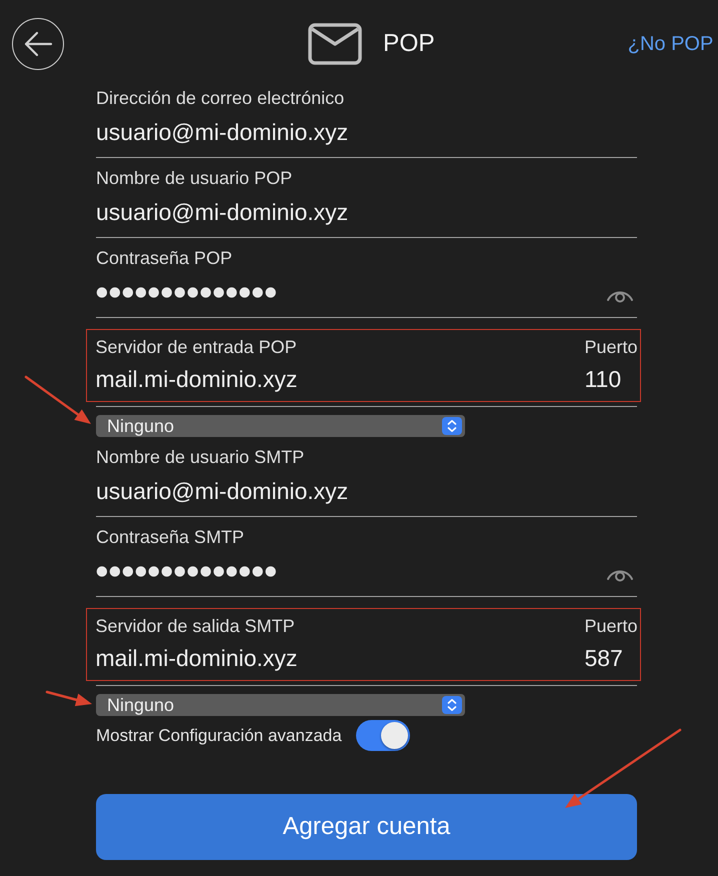 This screenshot has width=718, height=876. What do you see at coordinates (409, 44) in the screenshot?
I see `header-title: POP` at bounding box center [409, 44].